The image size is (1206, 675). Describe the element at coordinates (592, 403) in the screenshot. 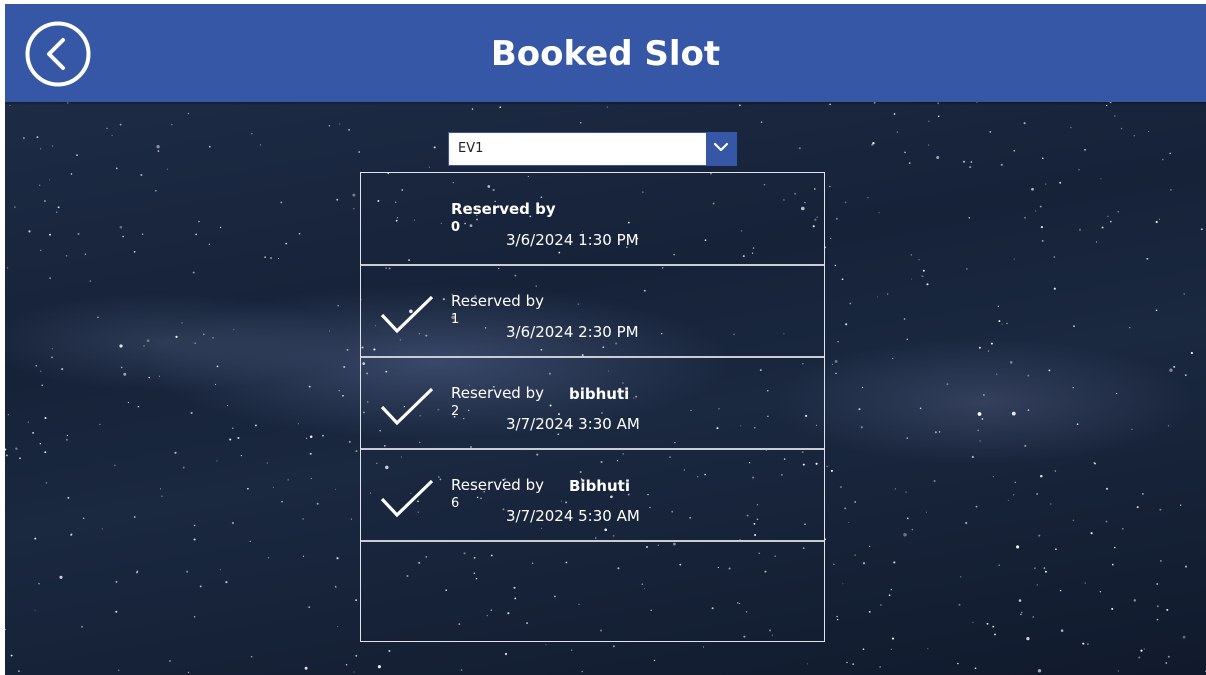

I see `slot-row: Reserved by bibhuti 2 3/7/2024 3:30 AM` at that location.